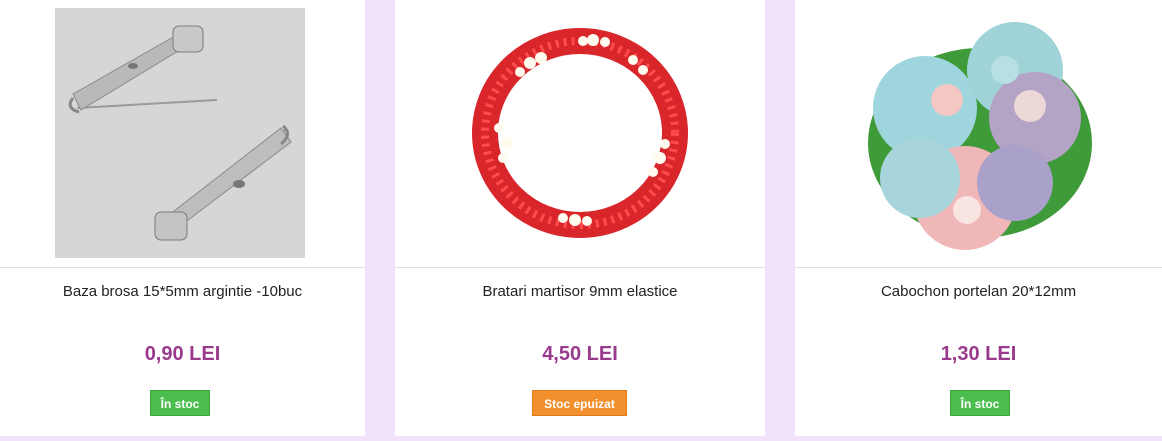 The height and width of the screenshot is (441, 1162). What do you see at coordinates (182, 354) in the screenshot?
I see `product-price: 0,90 LEI` at bounding box center [182, 354].